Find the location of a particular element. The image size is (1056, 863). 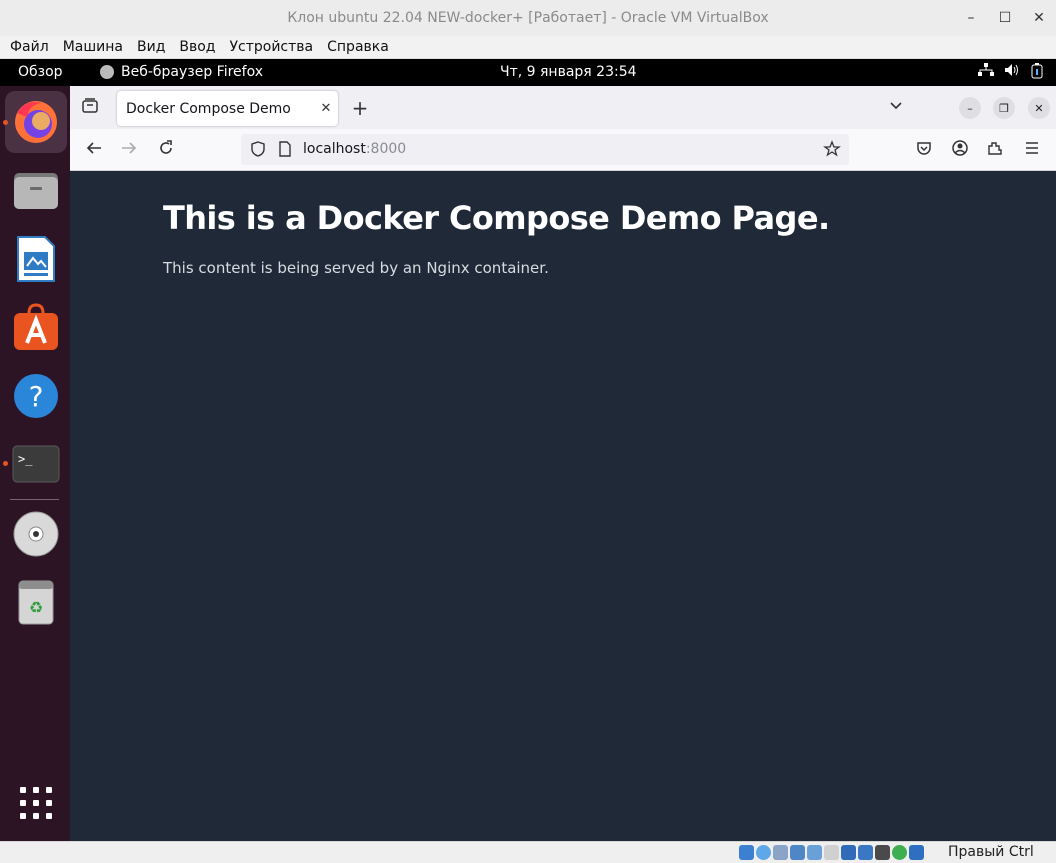

tab-docker-compose-demo: Docker Compose Demo ✕ is located at coordinates (227, 108).